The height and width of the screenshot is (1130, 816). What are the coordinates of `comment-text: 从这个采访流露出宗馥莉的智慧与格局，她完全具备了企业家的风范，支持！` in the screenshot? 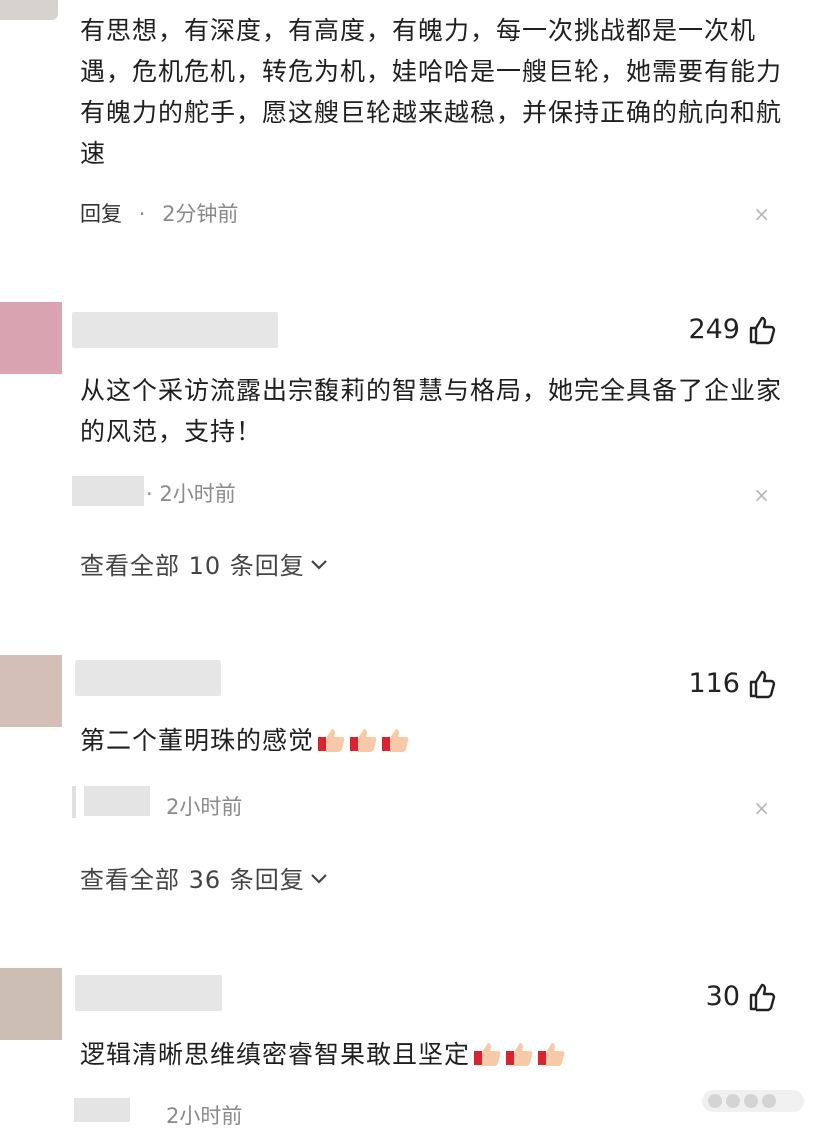 It's located at (431, 411).